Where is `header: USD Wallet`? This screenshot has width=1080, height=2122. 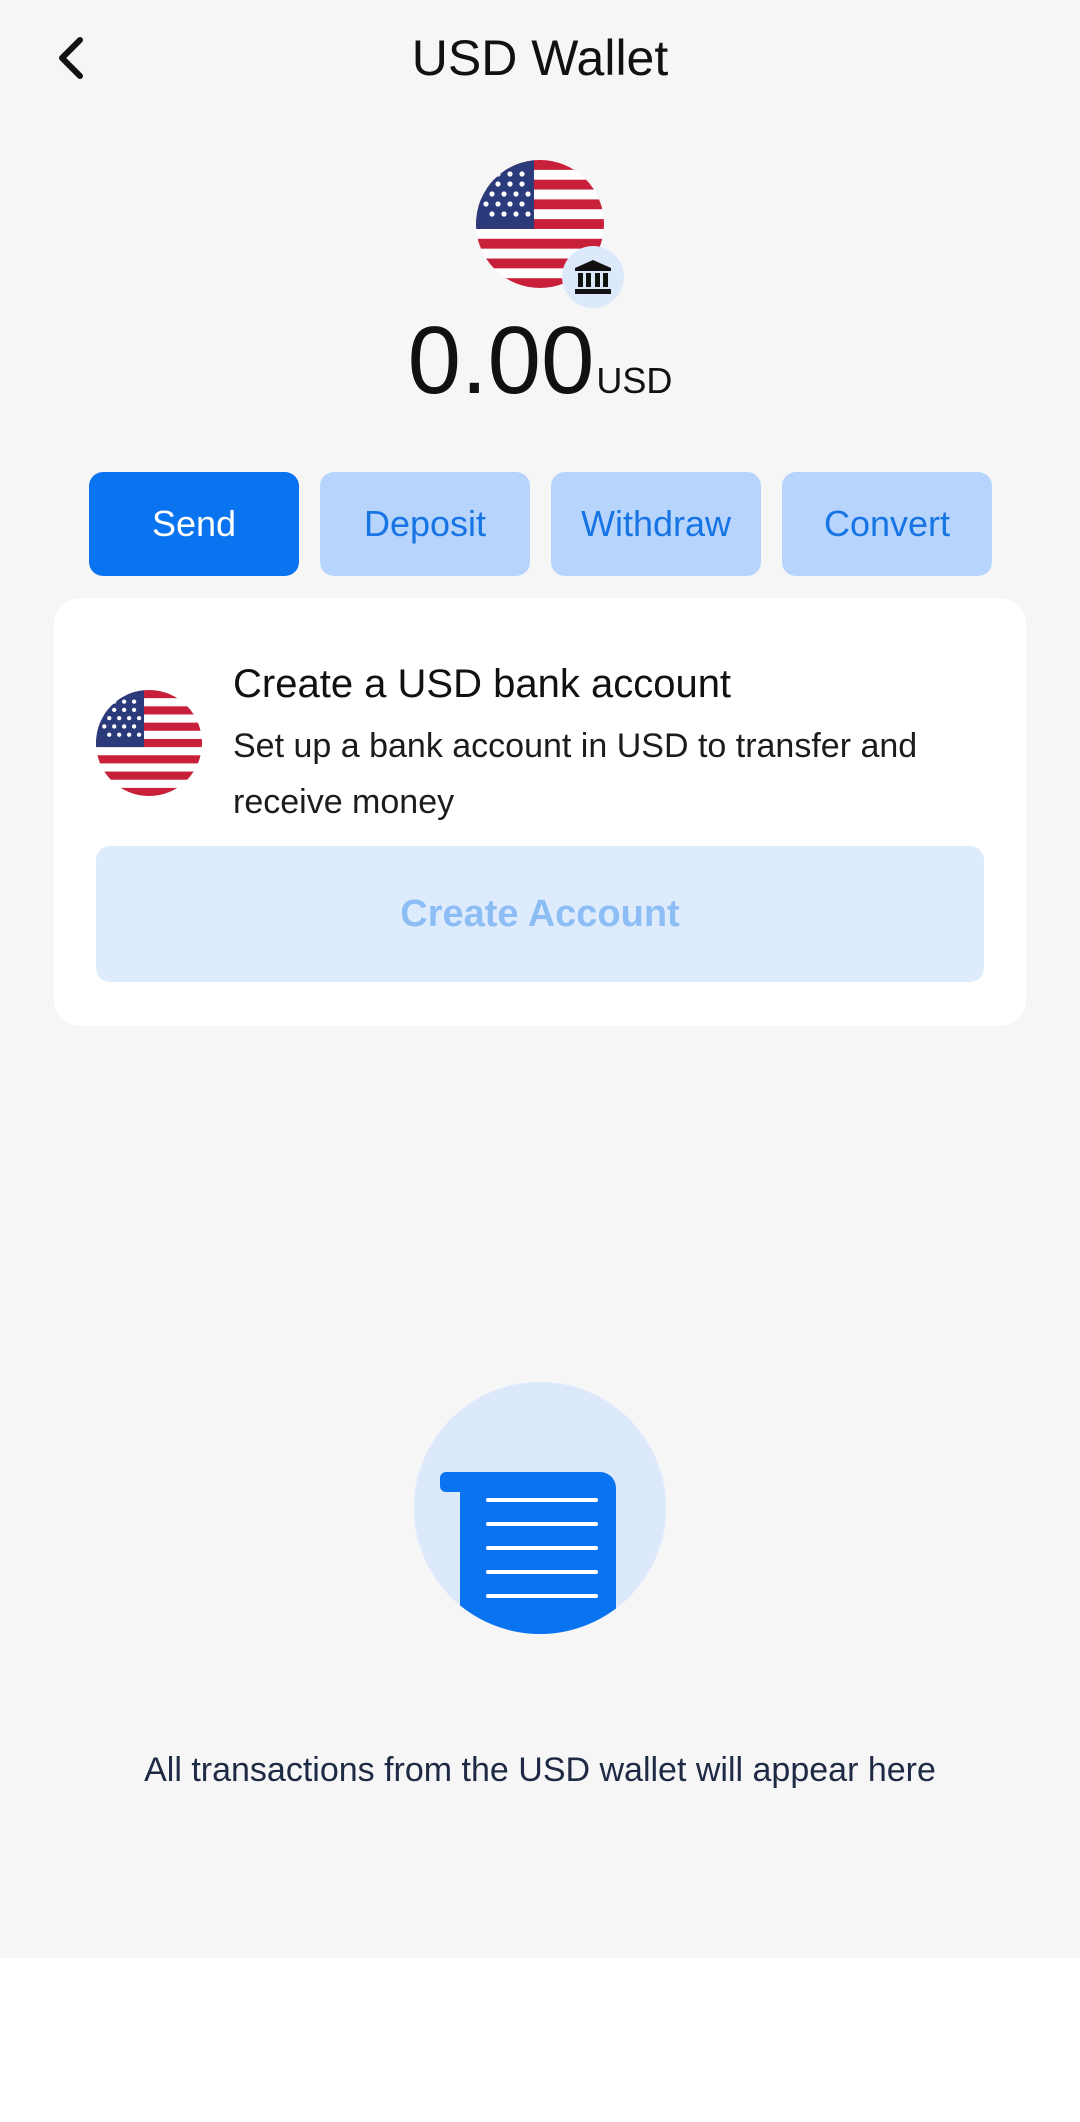 header: USD Wallet is located at coordinates (540, 59).